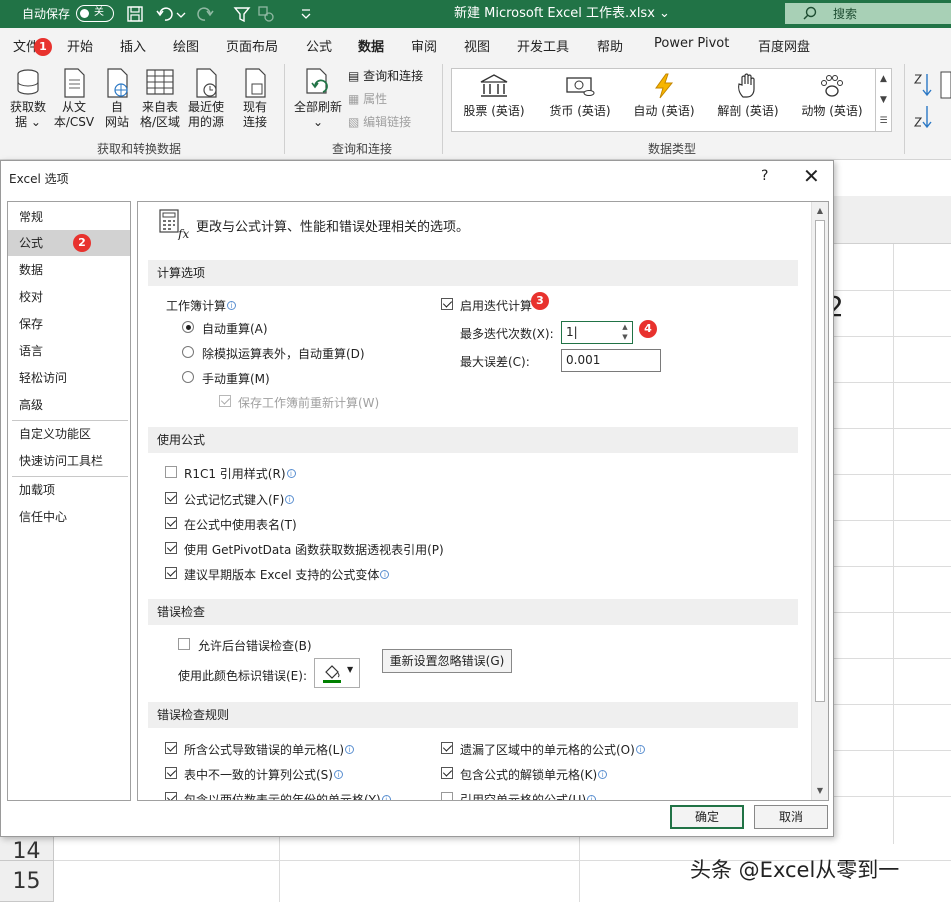  I want to click on rule-inconsistent-column-label: 表中不一致的计算列公式(S) i, so click(263, 774).